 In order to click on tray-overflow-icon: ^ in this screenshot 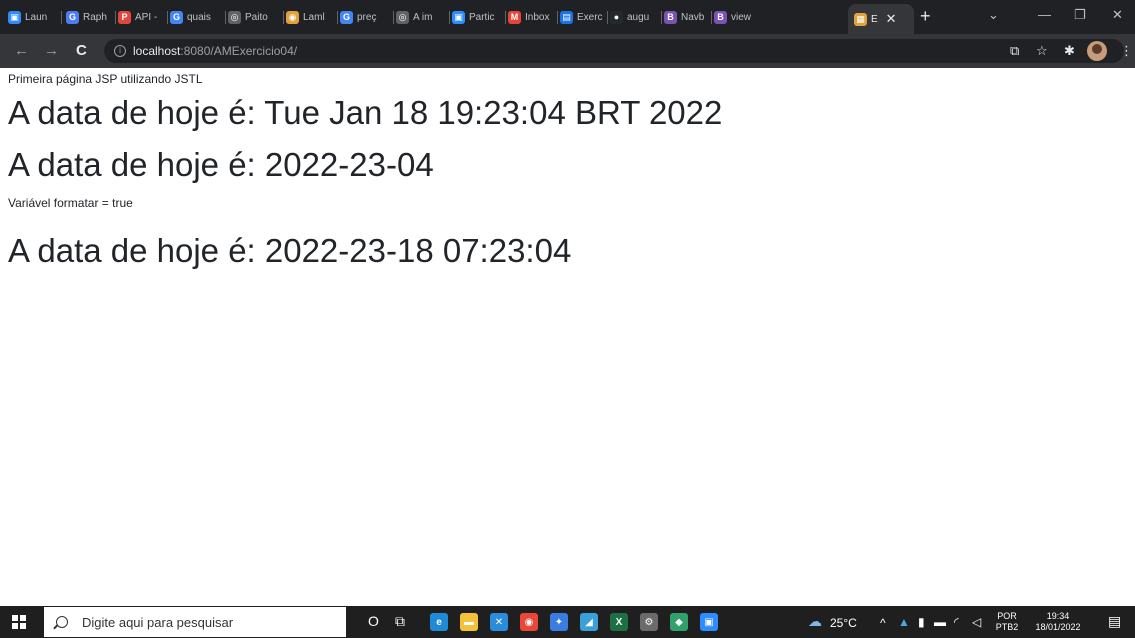, I will do `click(883, 623)`.